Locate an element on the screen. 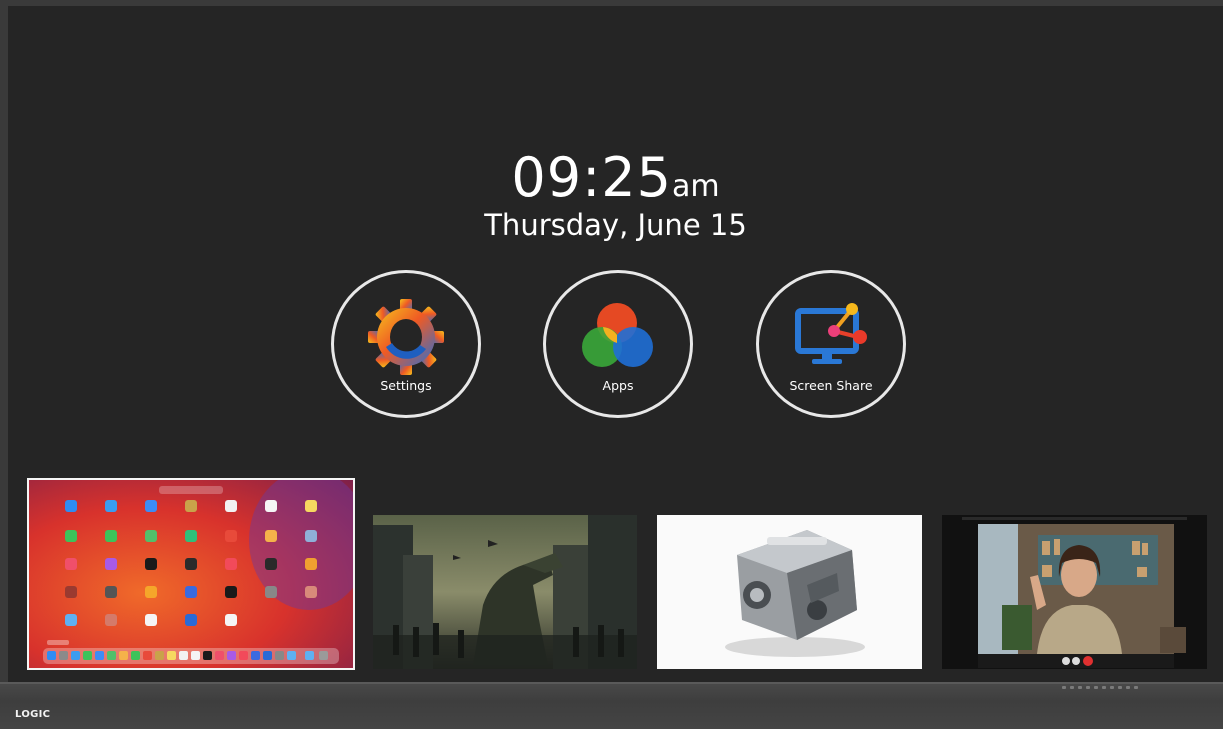 The width and height of the screenshot is (1223, 729). display-chin is located at coordinates (611, 705).